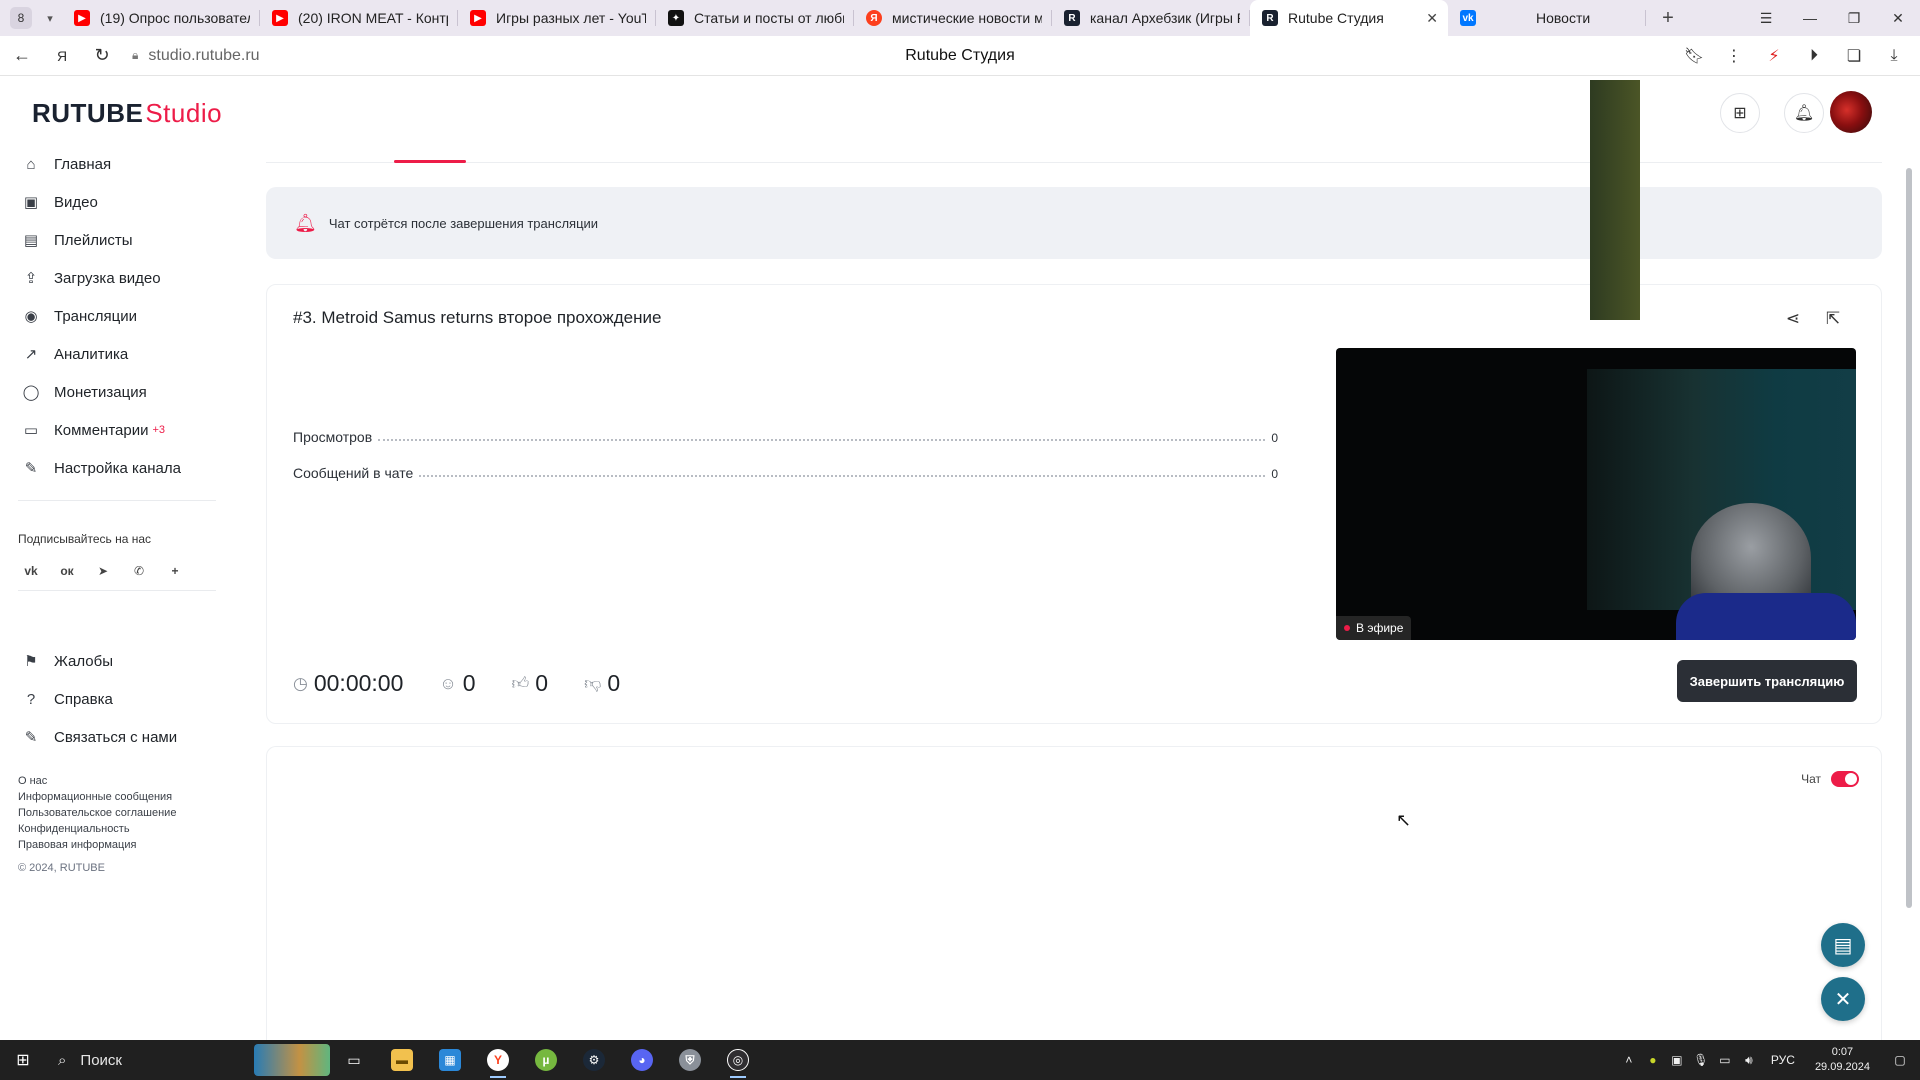 The width and height of the screenshot is (1920, 1080). What do you see at coordinates (1900, 1060) in the screenshot?
I see `notifications-center-icon: ▢` at bounding box center [1900, 1060].